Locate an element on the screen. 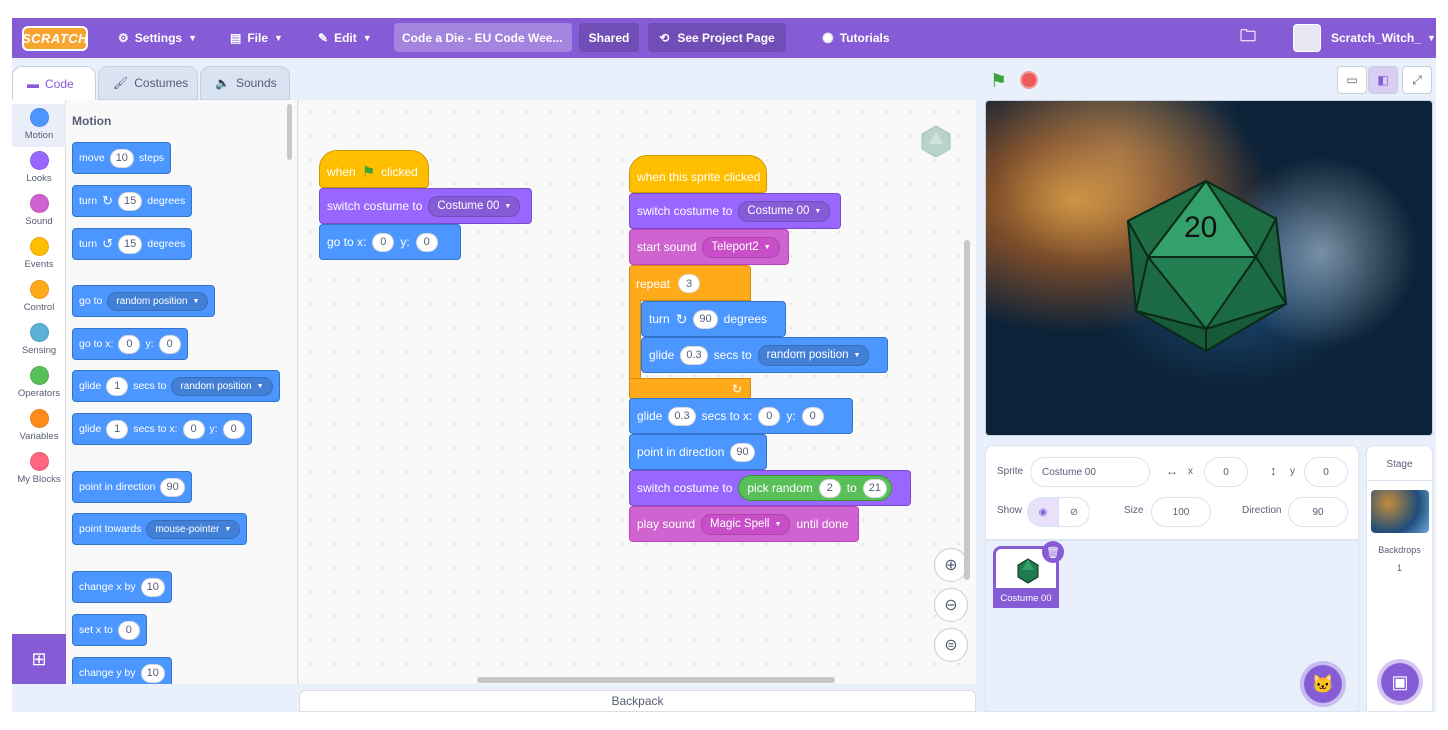 Image resolution: width=1448 pixels, height=730 pixels. zoom-out-button: ⊖ is located at coordinates (951, 605).